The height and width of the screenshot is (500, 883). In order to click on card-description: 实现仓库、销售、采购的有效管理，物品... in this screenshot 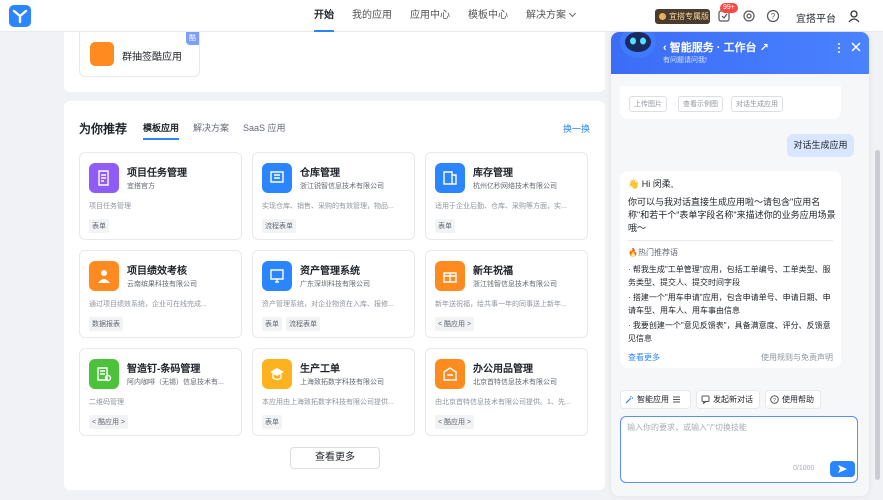, I will do `click(328, 206)`.